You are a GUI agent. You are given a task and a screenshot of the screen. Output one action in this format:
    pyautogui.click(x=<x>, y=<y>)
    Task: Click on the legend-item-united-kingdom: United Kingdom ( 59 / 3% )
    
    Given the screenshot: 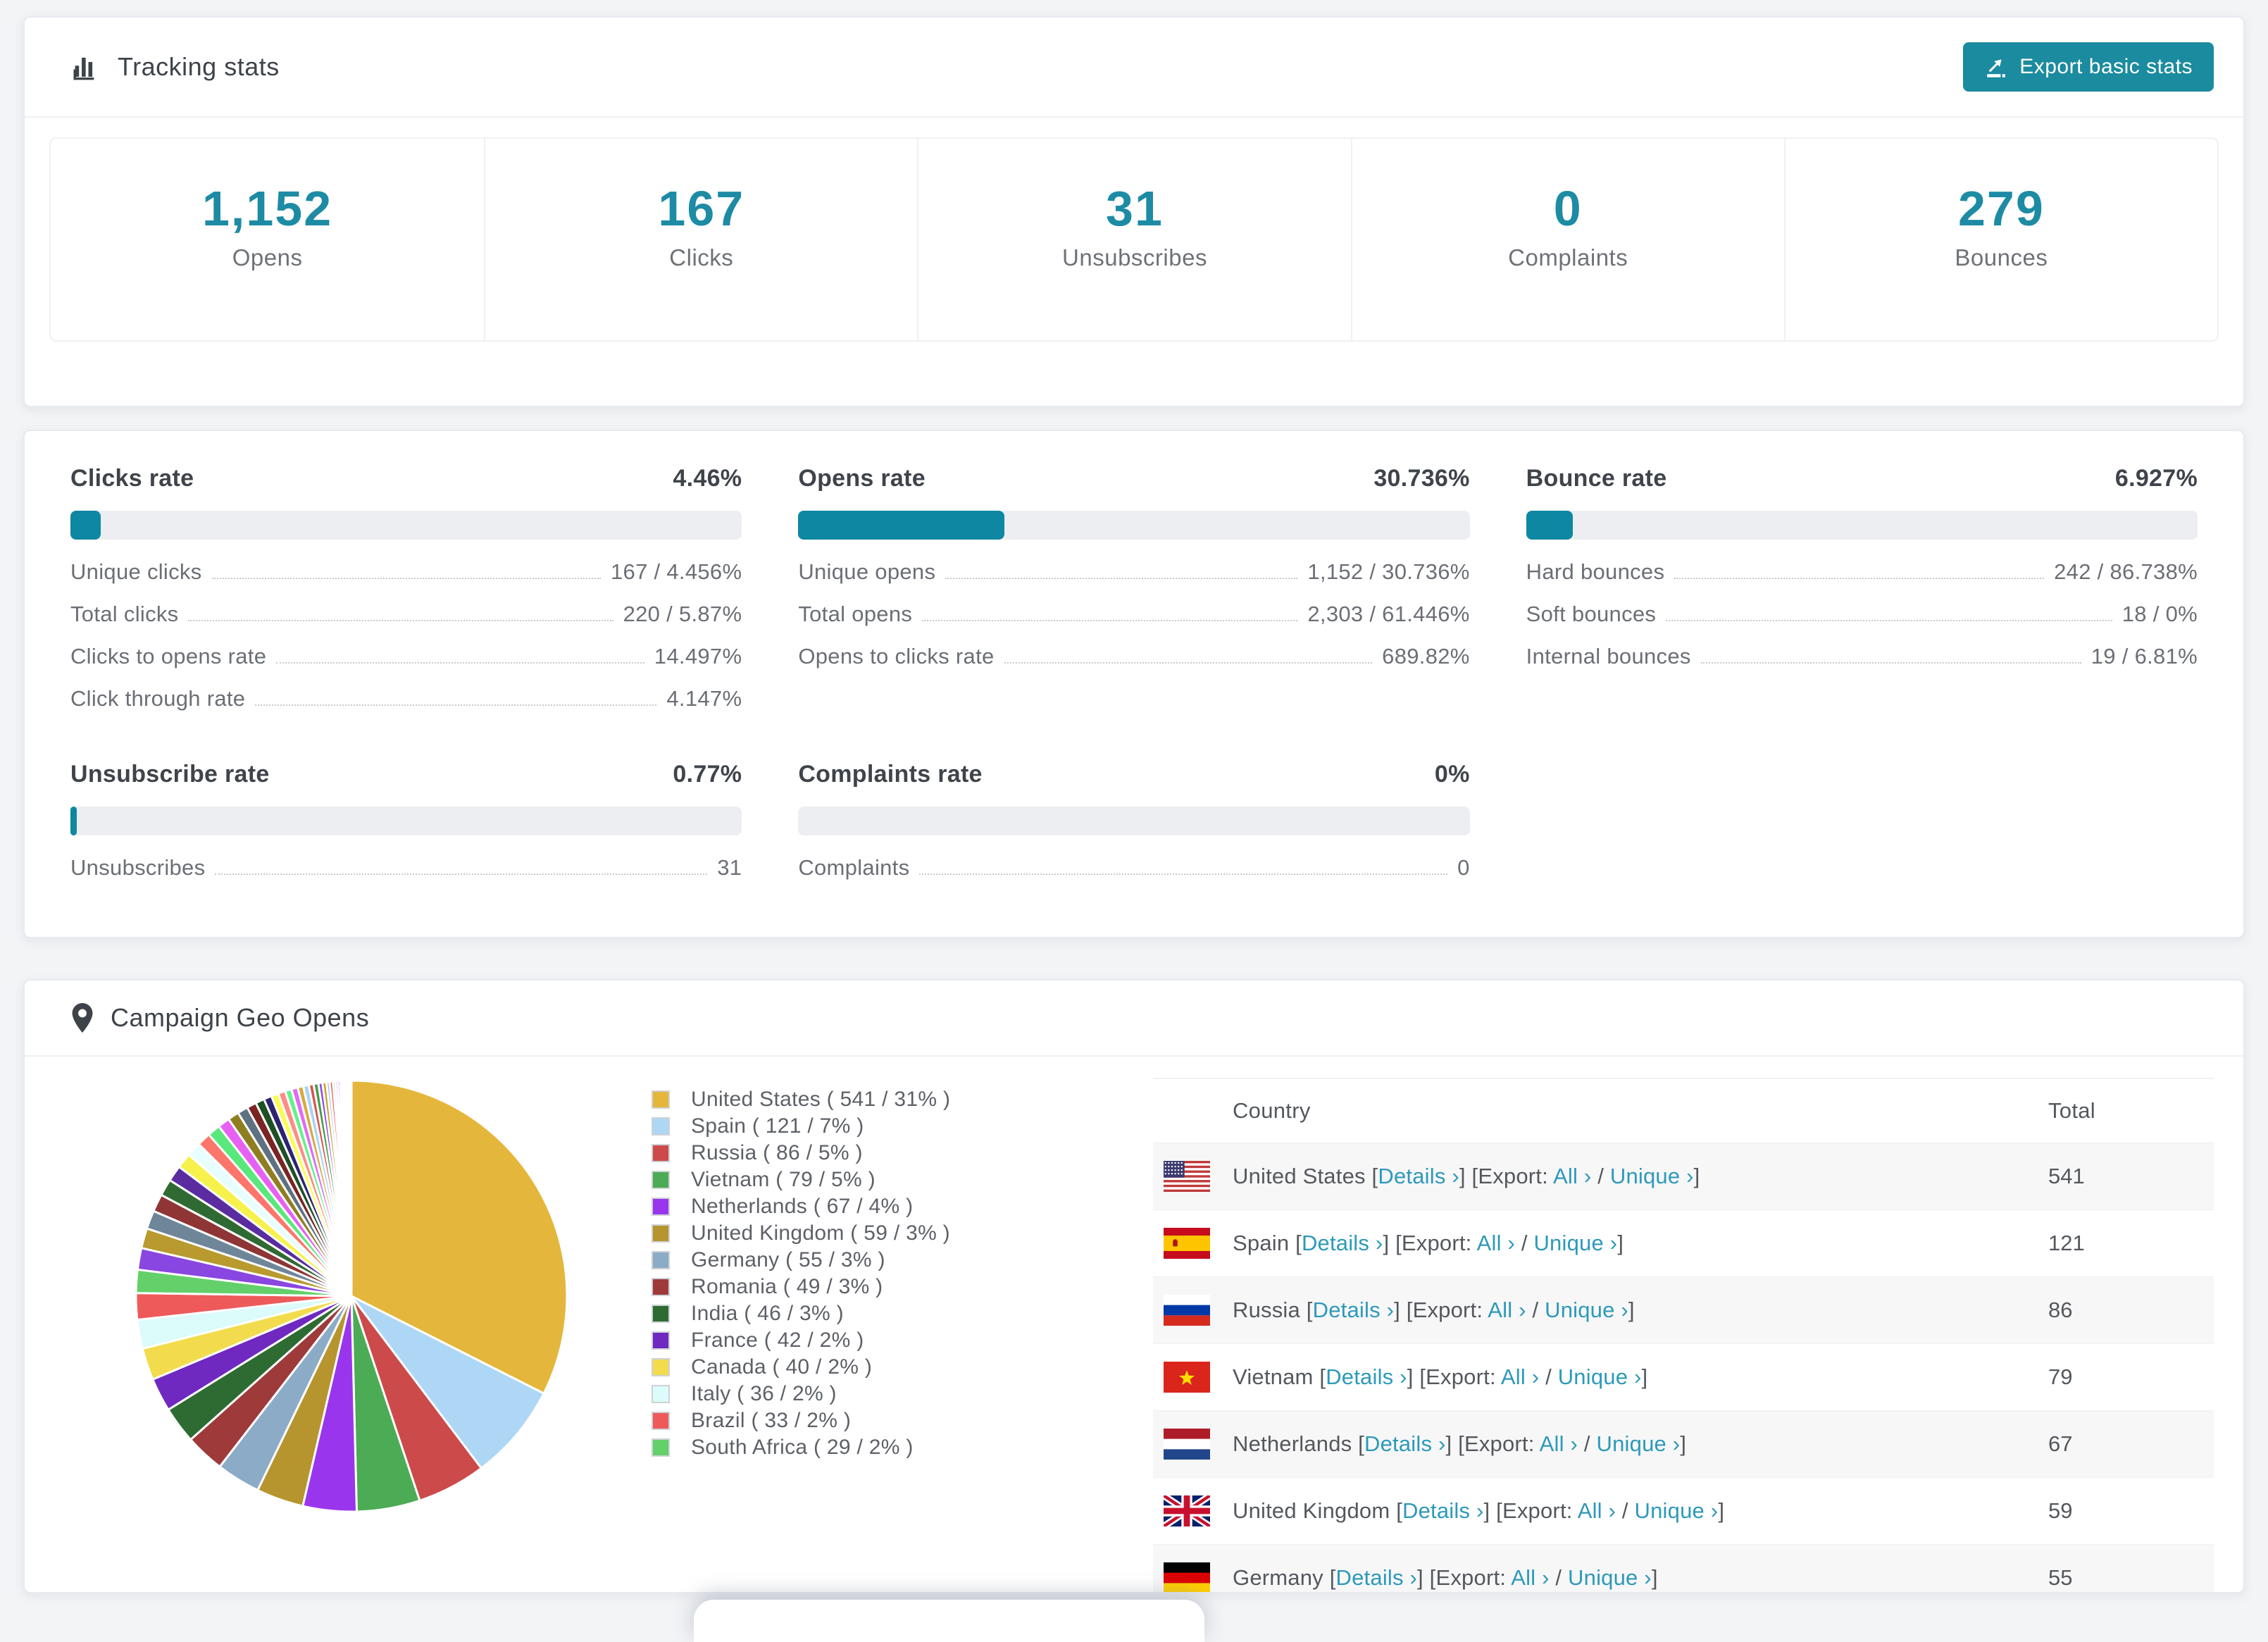 What is the action you would take?
    pyautogui.click(x=801, y=1233)
    